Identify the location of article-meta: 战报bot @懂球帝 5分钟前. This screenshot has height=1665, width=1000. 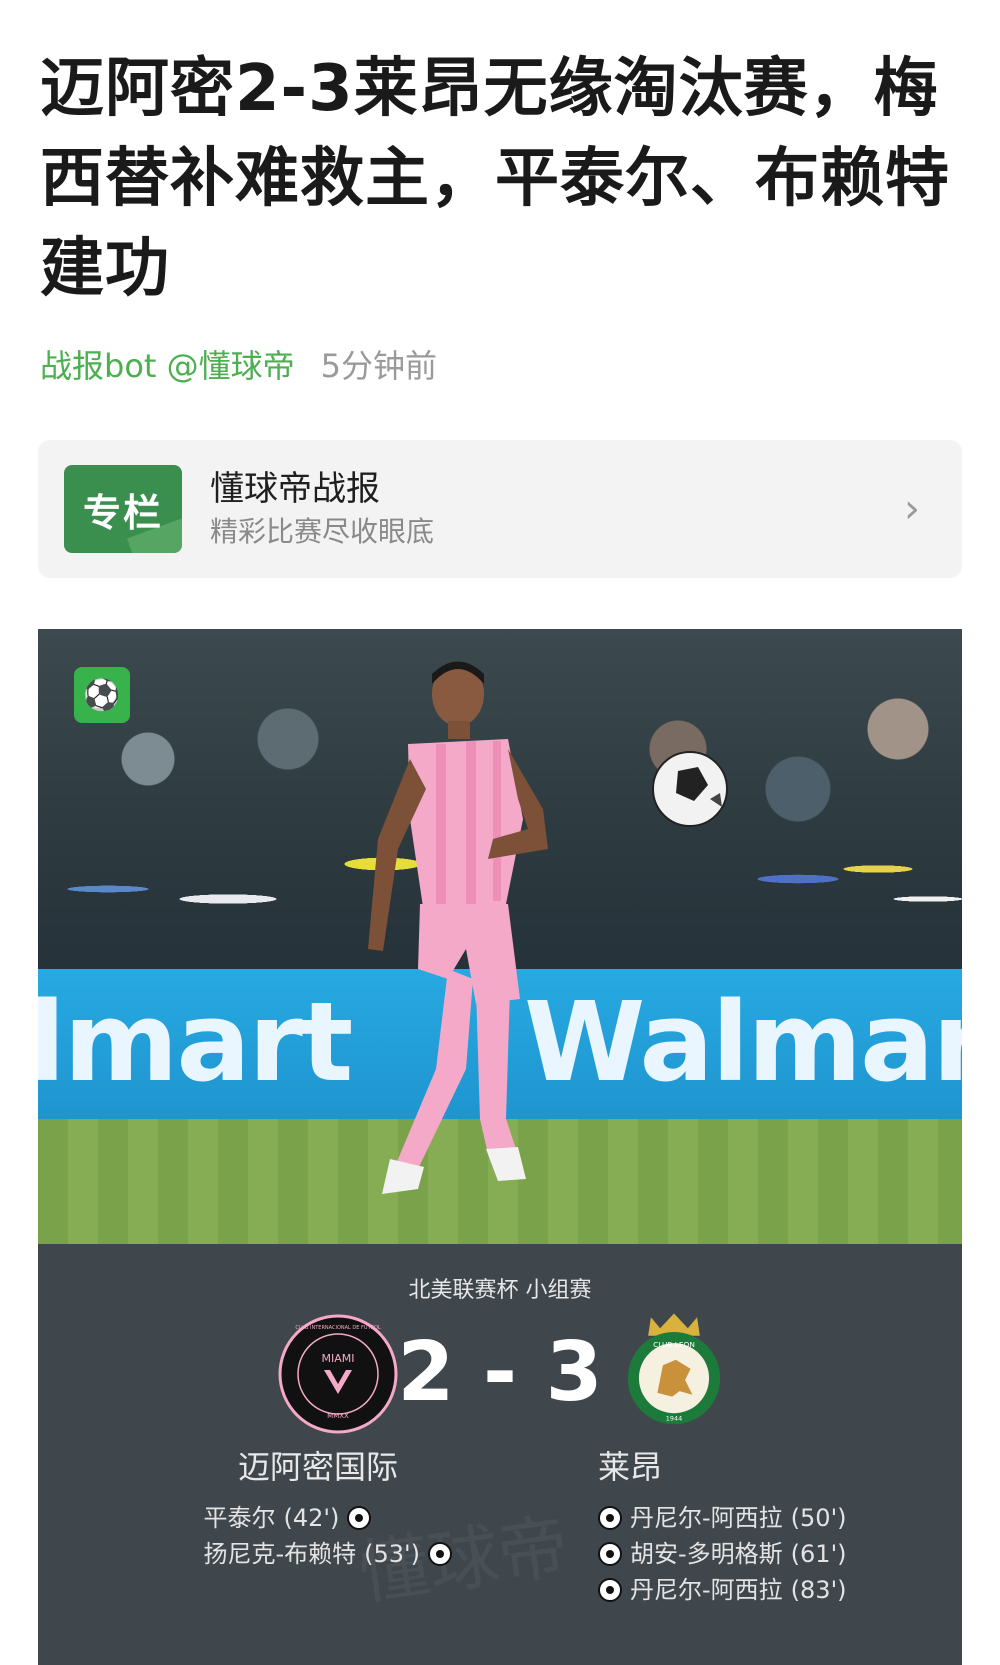
(238, 366).